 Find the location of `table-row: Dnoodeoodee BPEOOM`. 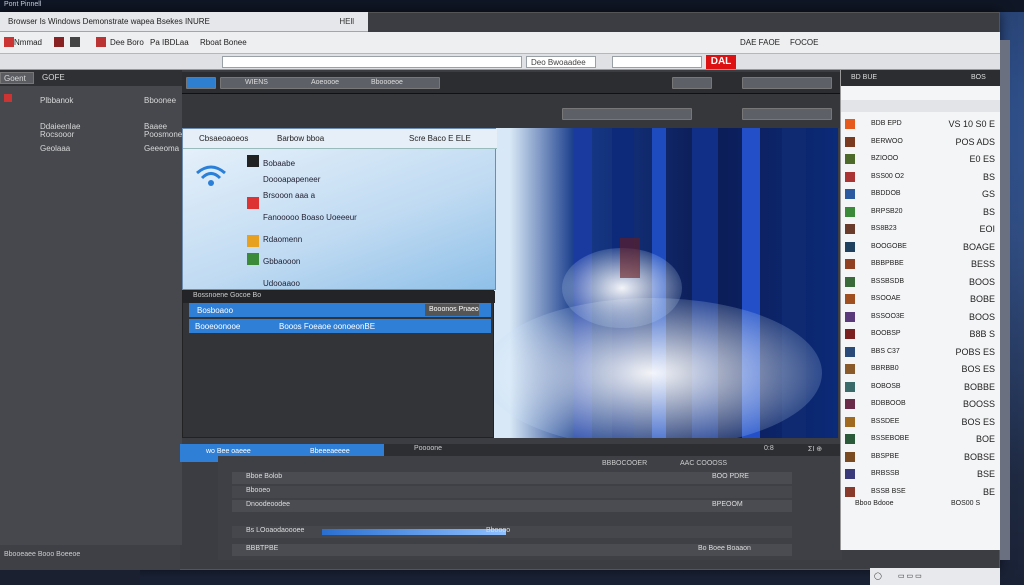

table-row: Dnoodeoodee BPEOOM is located at coordinates (512, 506).